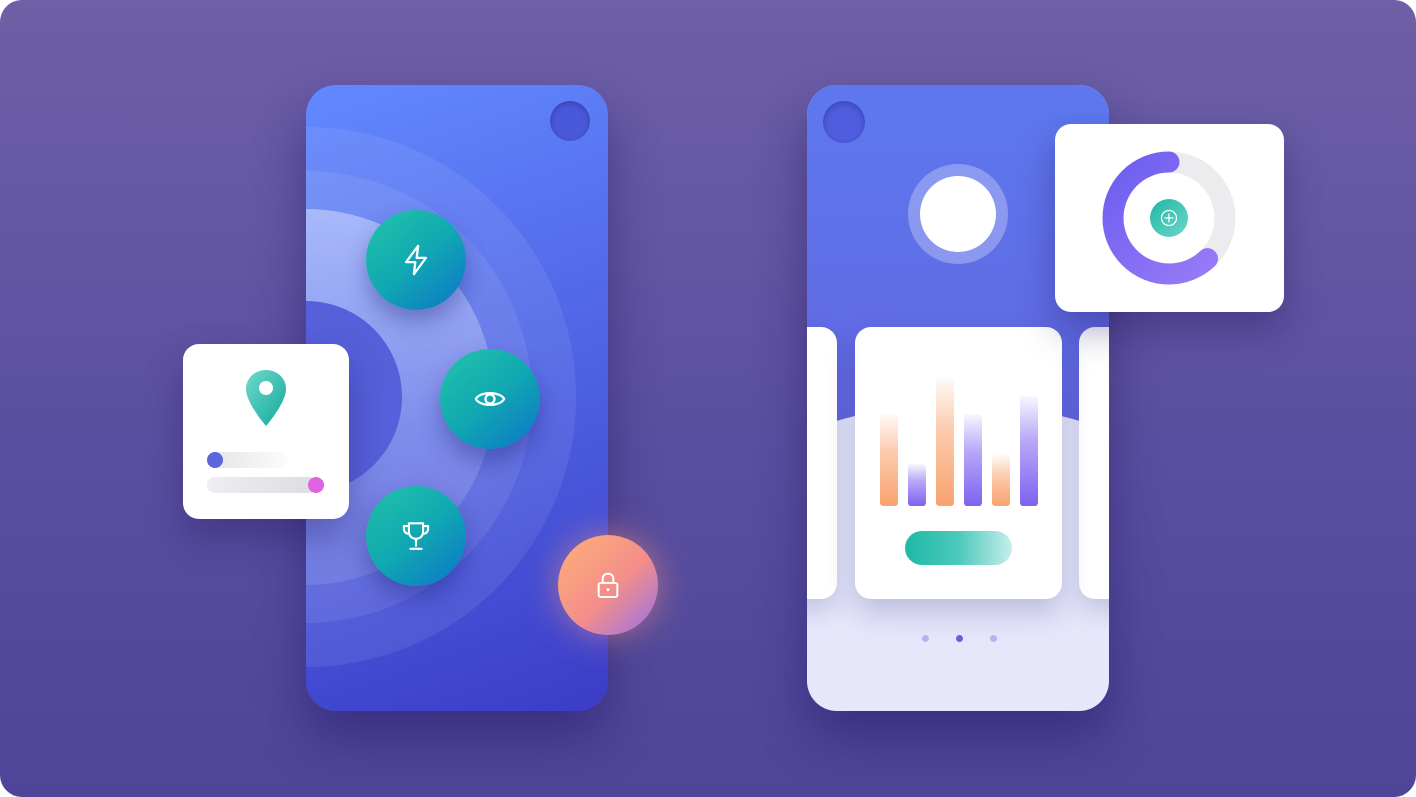 Image resolution: width=1416 pixels, height=797 pixels. I want to click on chart-card, so click(958, 463).